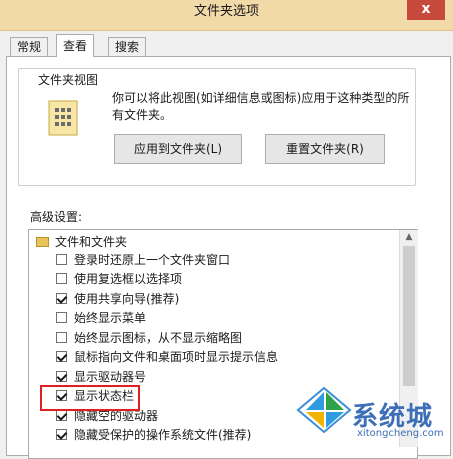 Image resolution: width=453 pixels, height=459 pixels. I want to click on tree-item-label: 显示驱动器号, so click(110, 376).